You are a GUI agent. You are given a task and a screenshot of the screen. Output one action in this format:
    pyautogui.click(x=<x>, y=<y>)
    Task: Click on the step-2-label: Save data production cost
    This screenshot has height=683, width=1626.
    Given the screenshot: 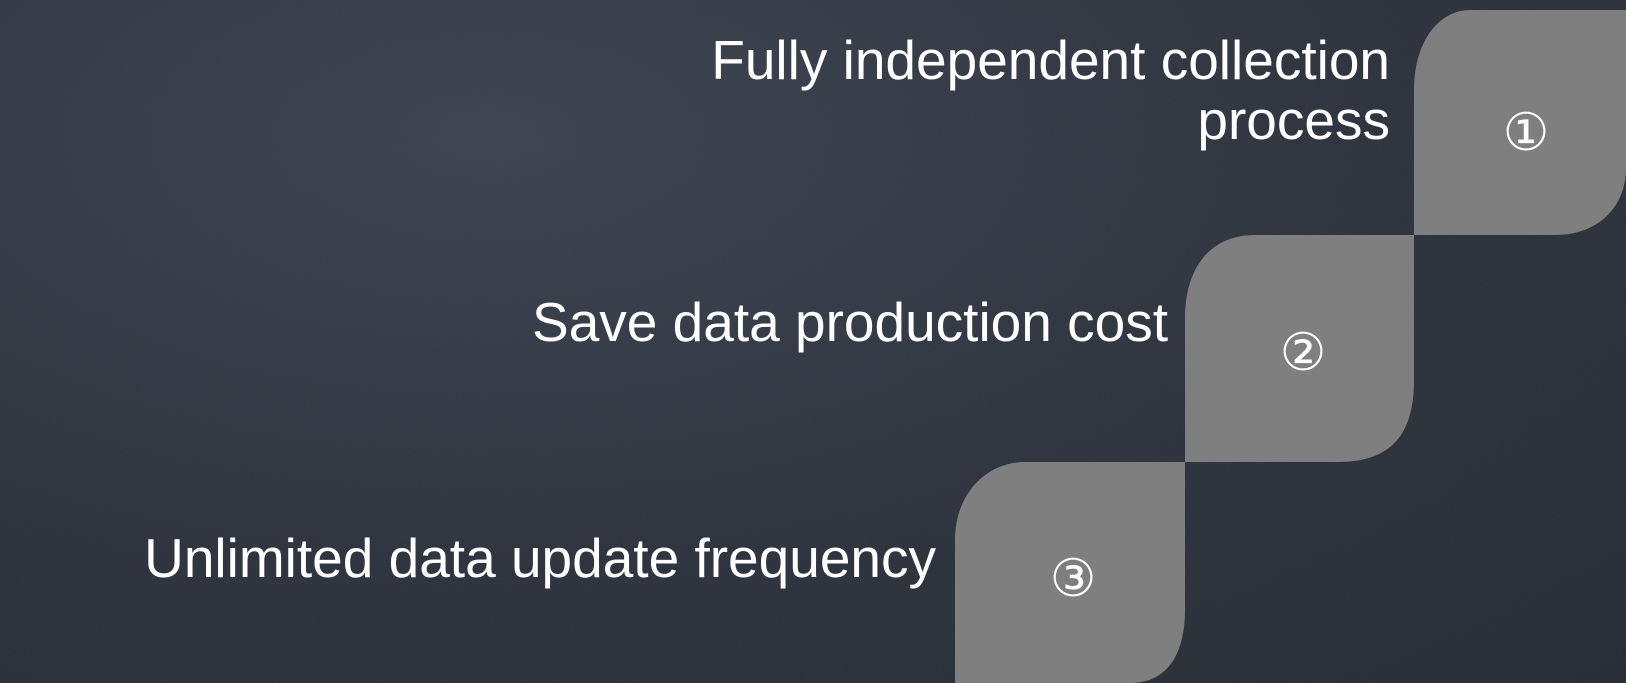 What is the action you would take?
    pyautogui.click(x=850, y=322)
    